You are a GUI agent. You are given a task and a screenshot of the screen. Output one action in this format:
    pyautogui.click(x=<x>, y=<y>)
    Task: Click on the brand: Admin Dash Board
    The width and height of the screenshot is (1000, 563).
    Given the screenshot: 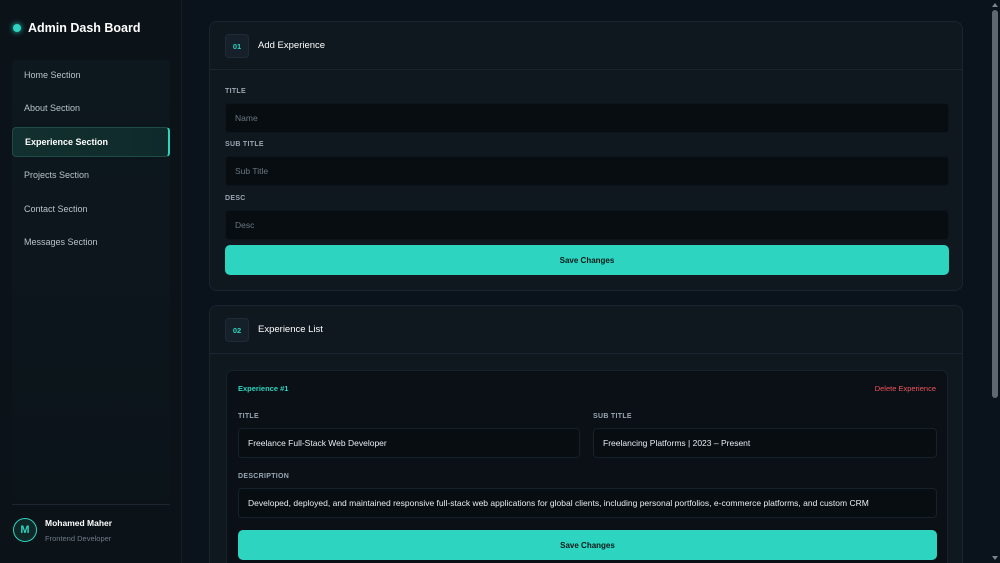 What is the action you would take?
    pyautogui.click(x=77, y=28)
    